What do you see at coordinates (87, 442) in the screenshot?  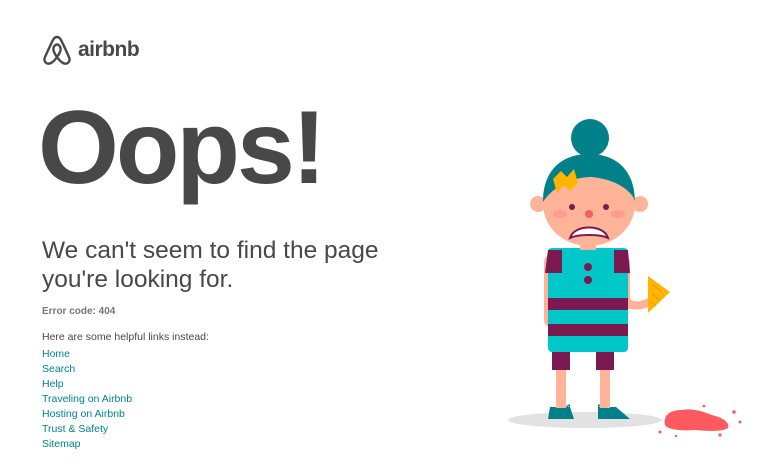 I see `list-item: Sitemap` at bounding box center [87, 442].